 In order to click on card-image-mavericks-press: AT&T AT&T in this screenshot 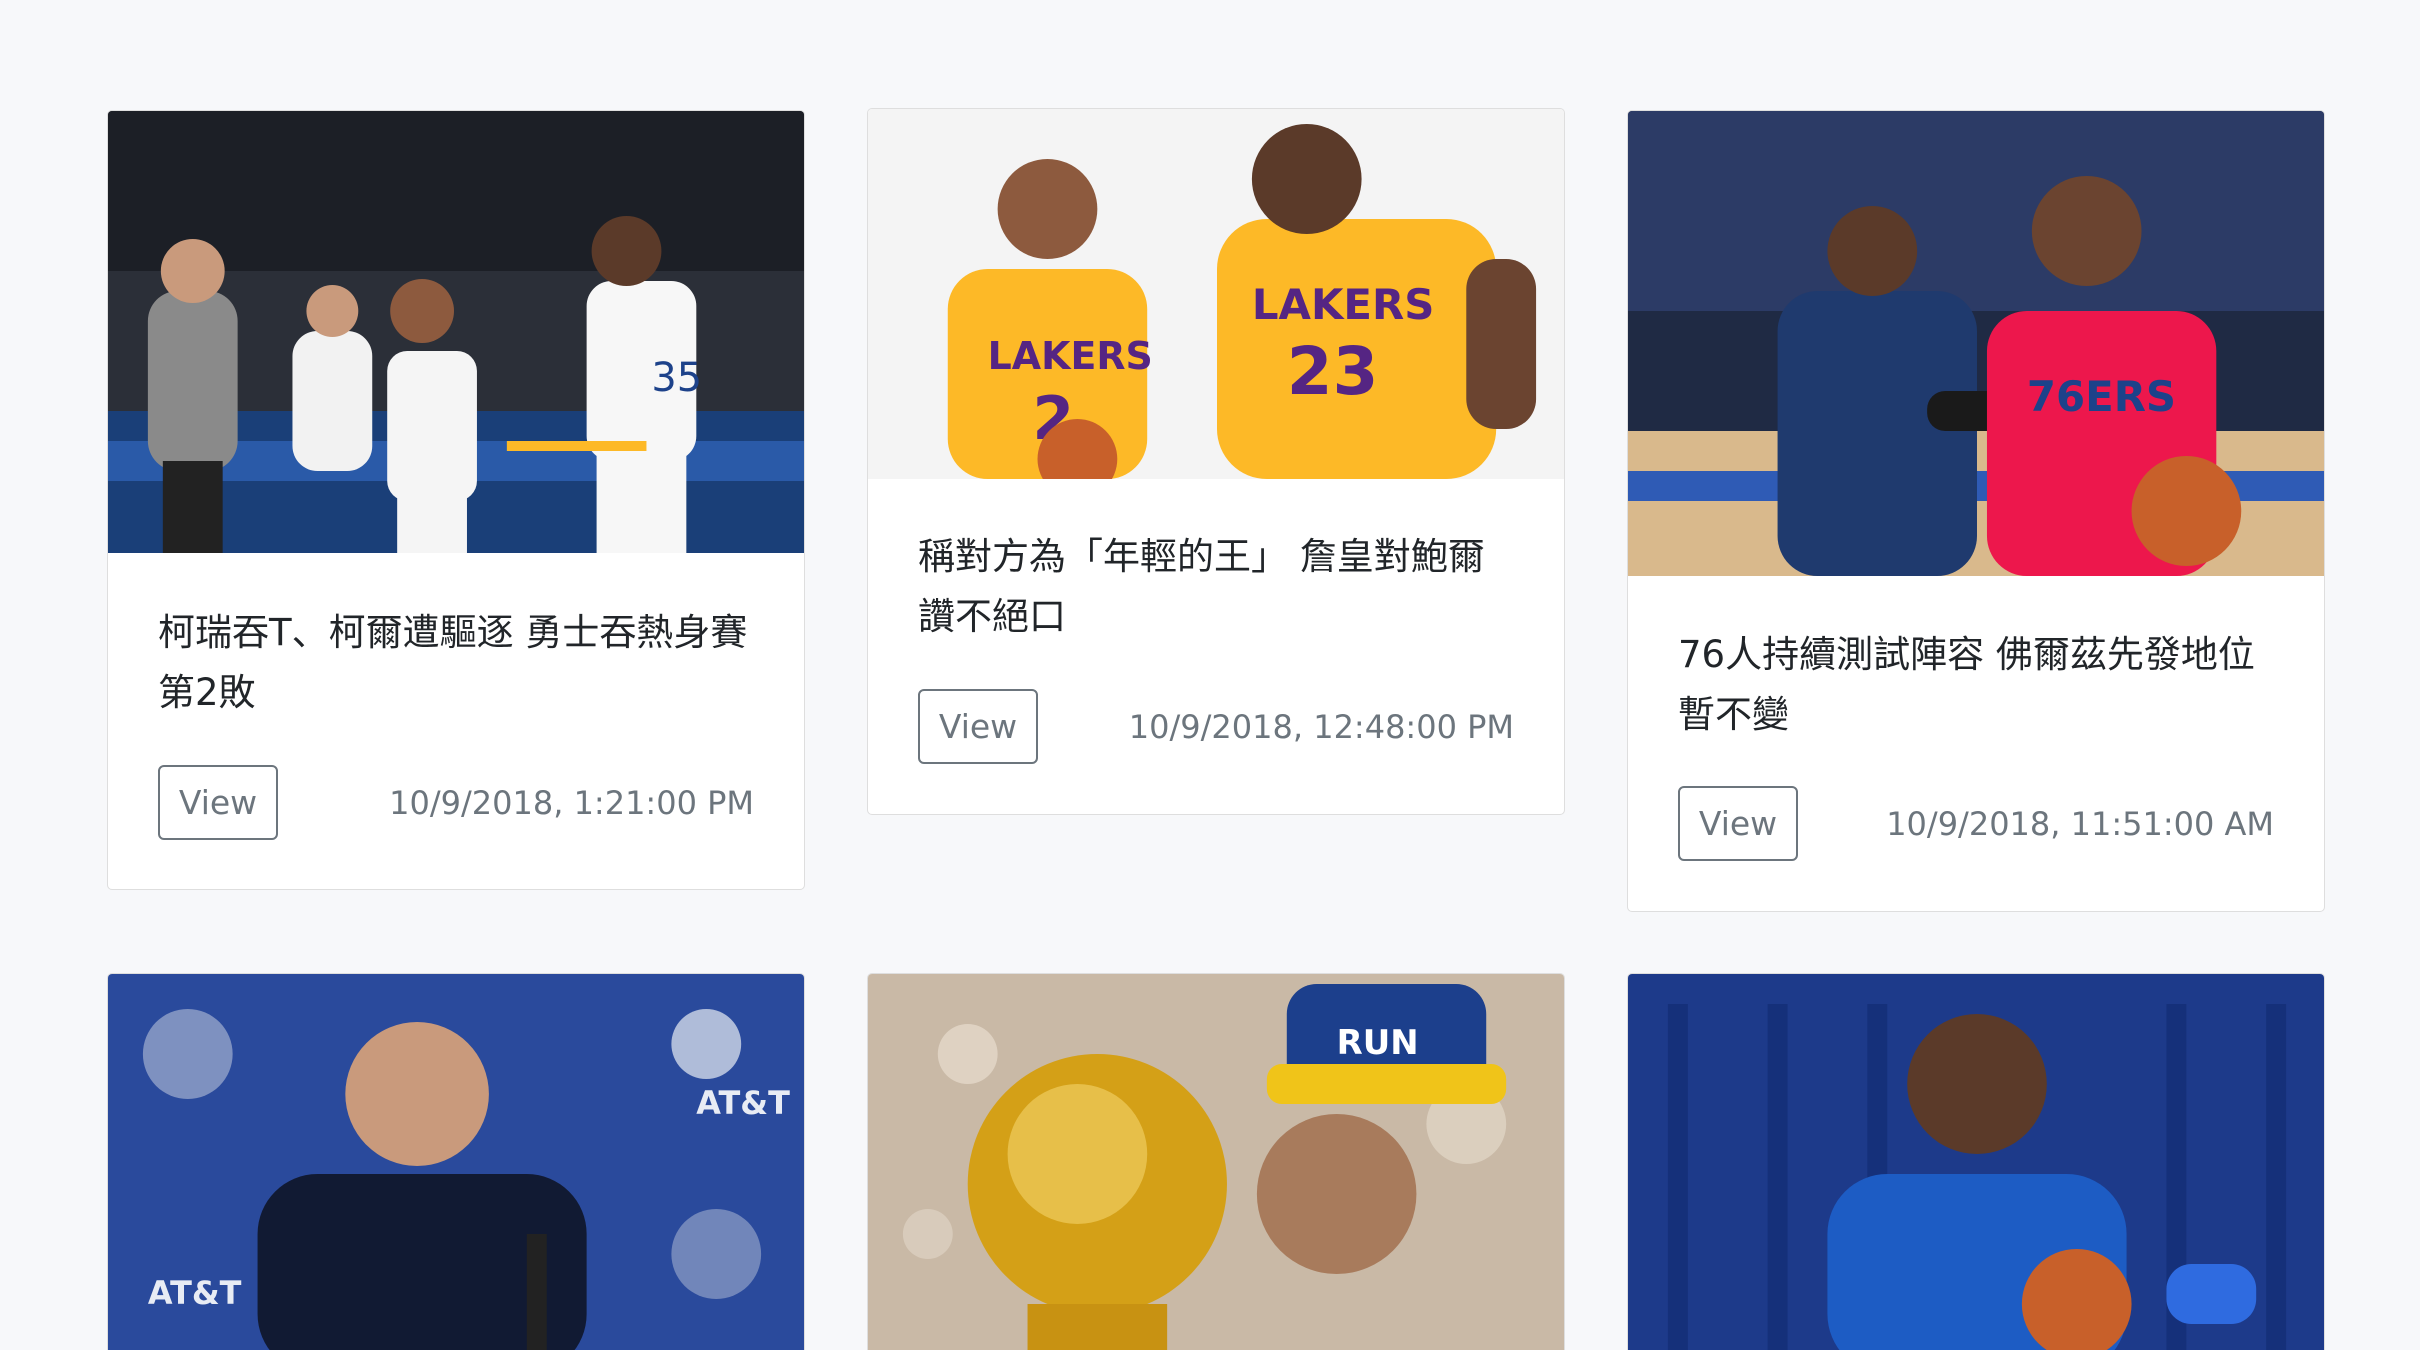, I will do `click(456, 1162)`.